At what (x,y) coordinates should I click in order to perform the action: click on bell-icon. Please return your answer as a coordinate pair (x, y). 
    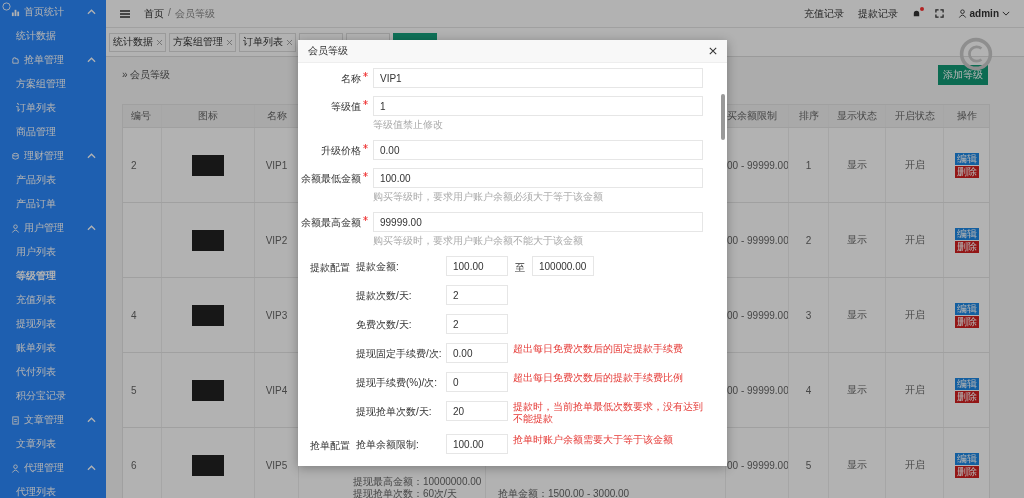
    Looking at the image, I should click on (916, 13).